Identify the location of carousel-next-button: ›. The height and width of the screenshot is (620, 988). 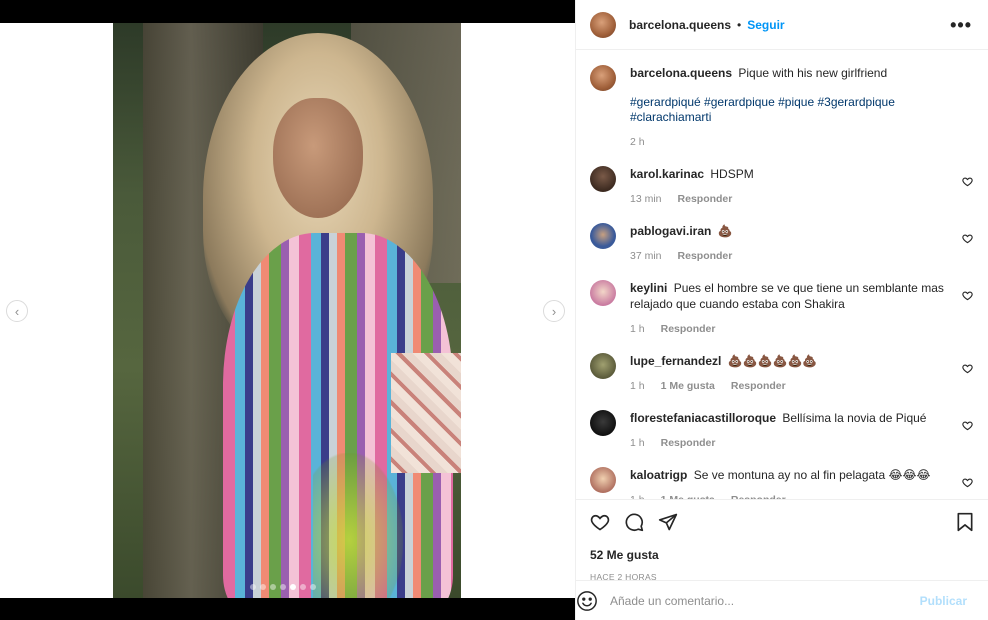
(554, 311).